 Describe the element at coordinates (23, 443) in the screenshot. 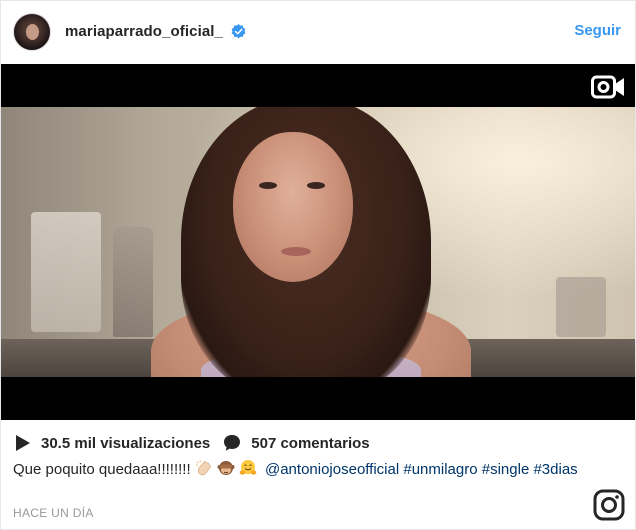

I see `play-icon` at that location.